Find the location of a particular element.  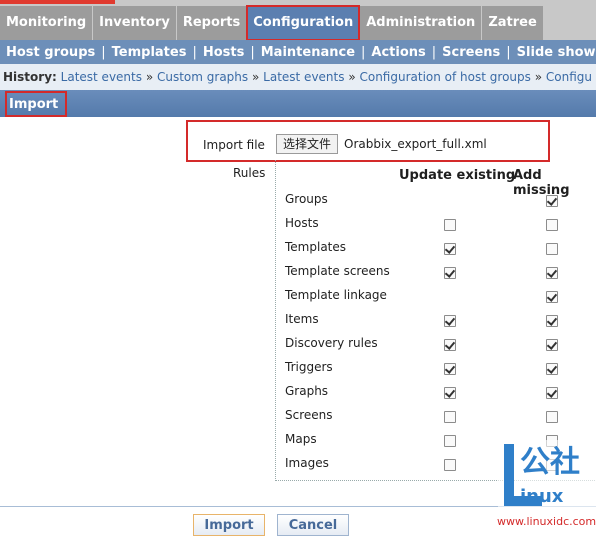

tab-configuration: Configuration is located at coordinates (303, 23).